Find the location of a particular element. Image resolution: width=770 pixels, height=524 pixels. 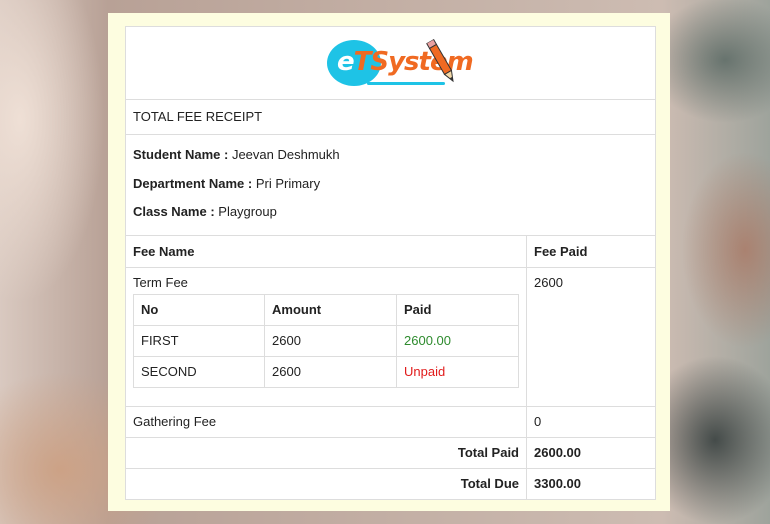

class-name-label: Class Name : is located at coordinates (174, 211).